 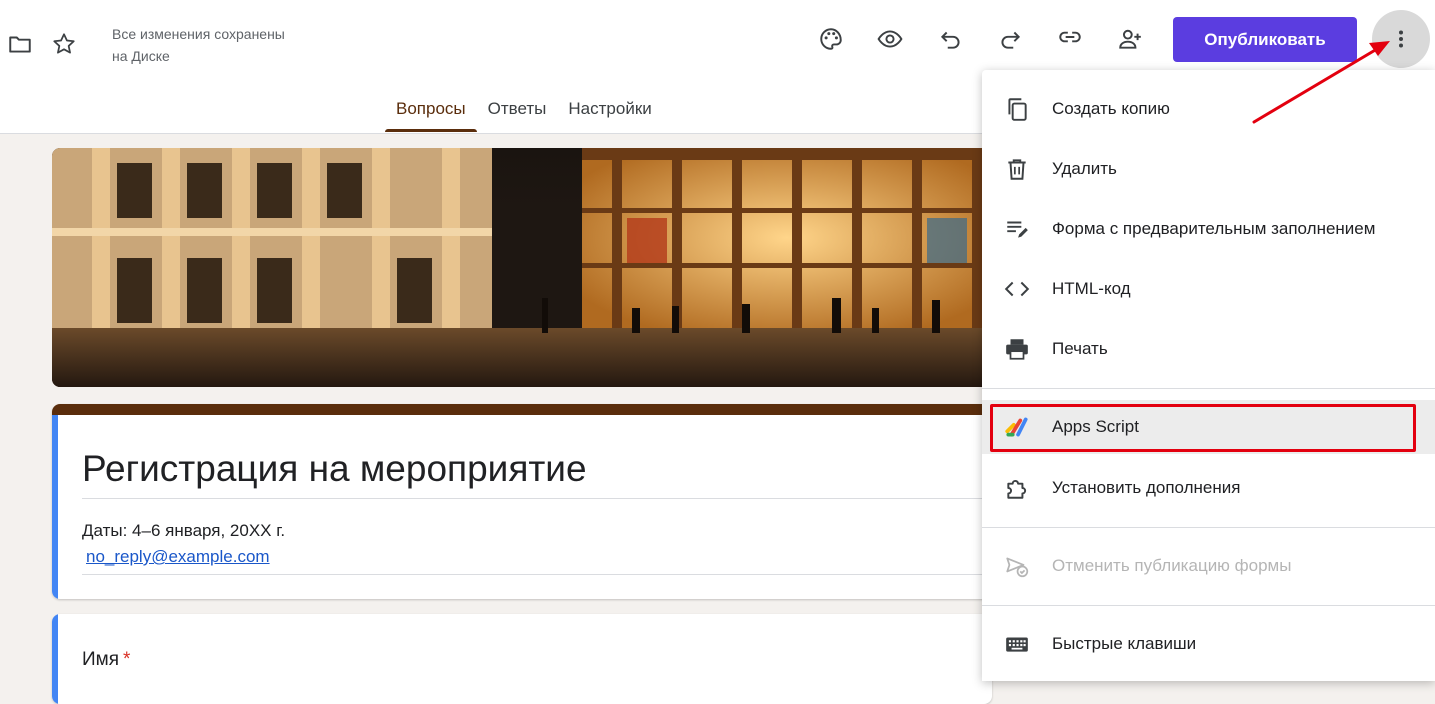 What do you see at coordinates (1070, 37) in the screenshot?
I see `link-icon` at bounding box center [1070, 37].